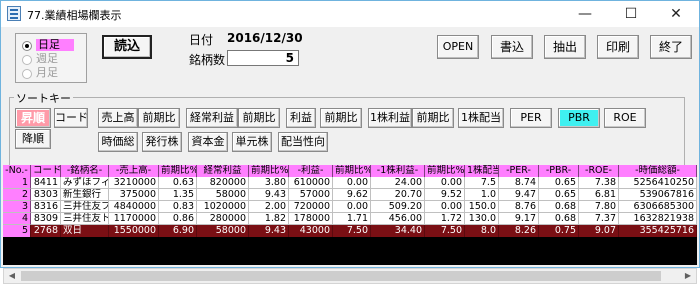 This screenshot has width=700, height=284. I want to click on summary-cell: 43000, so click(311, 231).